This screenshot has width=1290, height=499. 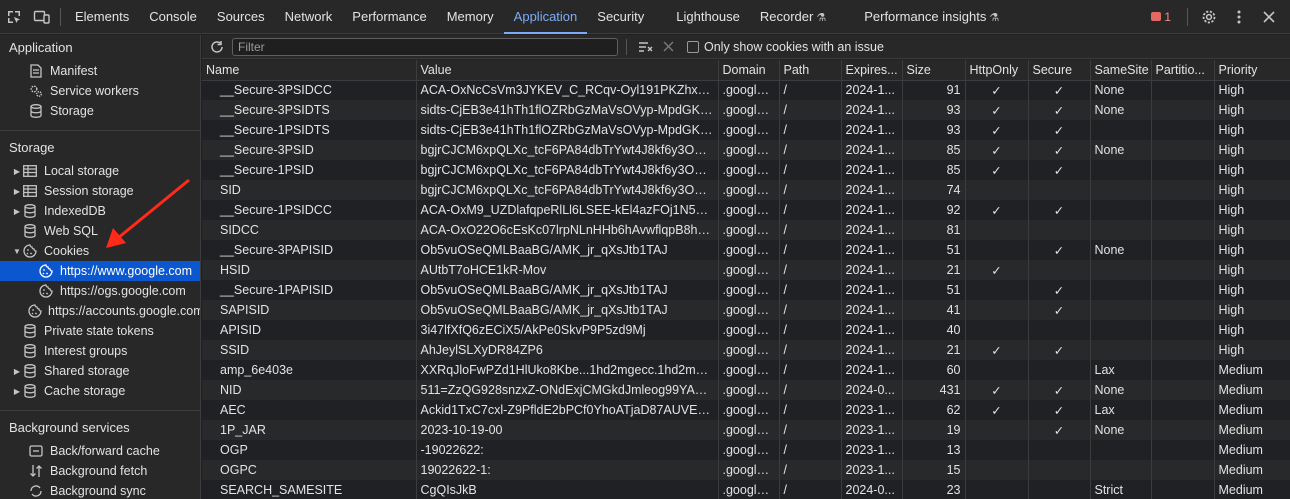 What do you see at coordinates (810, 70) in the screenshot?
I see `column-header-path: Path` at bounding box center [810, 70].